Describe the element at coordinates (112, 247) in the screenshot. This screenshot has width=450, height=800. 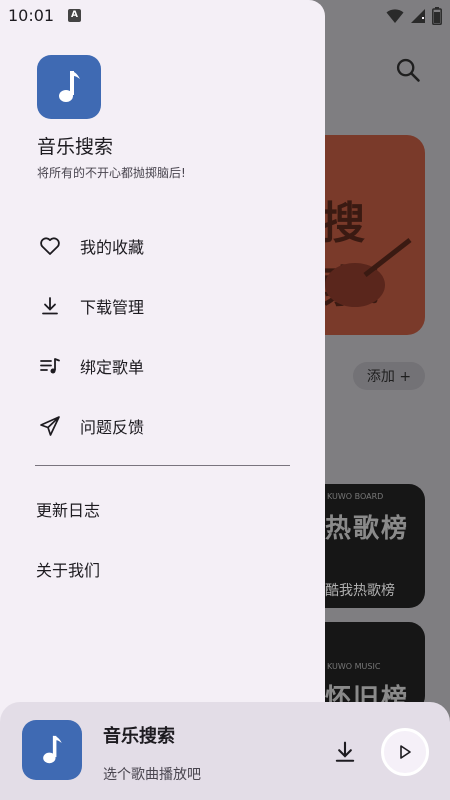
I see `menu-item-label: 我的收藏` at that location.